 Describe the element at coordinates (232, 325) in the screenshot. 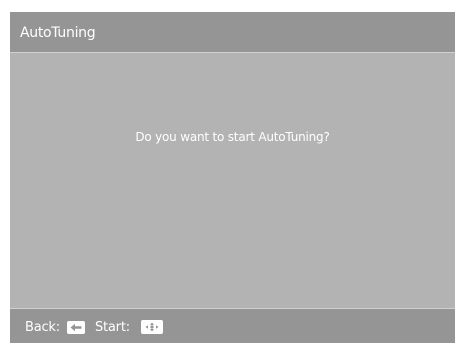

I see `dialog-footer: Back: Start:` at that location.